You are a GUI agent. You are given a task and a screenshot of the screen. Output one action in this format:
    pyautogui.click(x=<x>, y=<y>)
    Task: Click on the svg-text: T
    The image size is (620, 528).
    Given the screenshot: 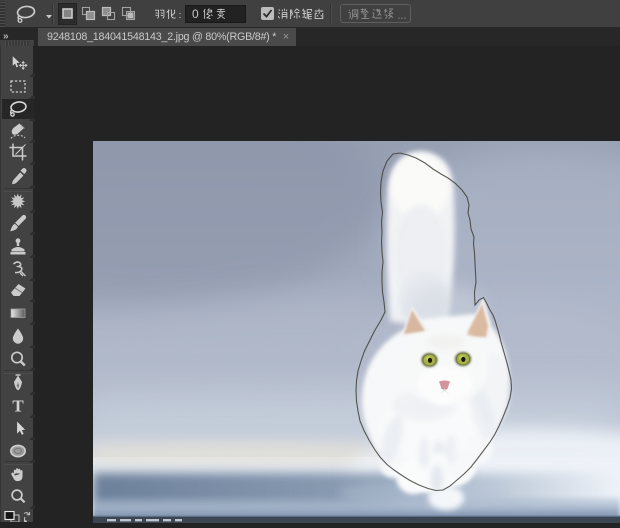 What is the action you would take?
    pyautogui.click(x=18, y=406)
    